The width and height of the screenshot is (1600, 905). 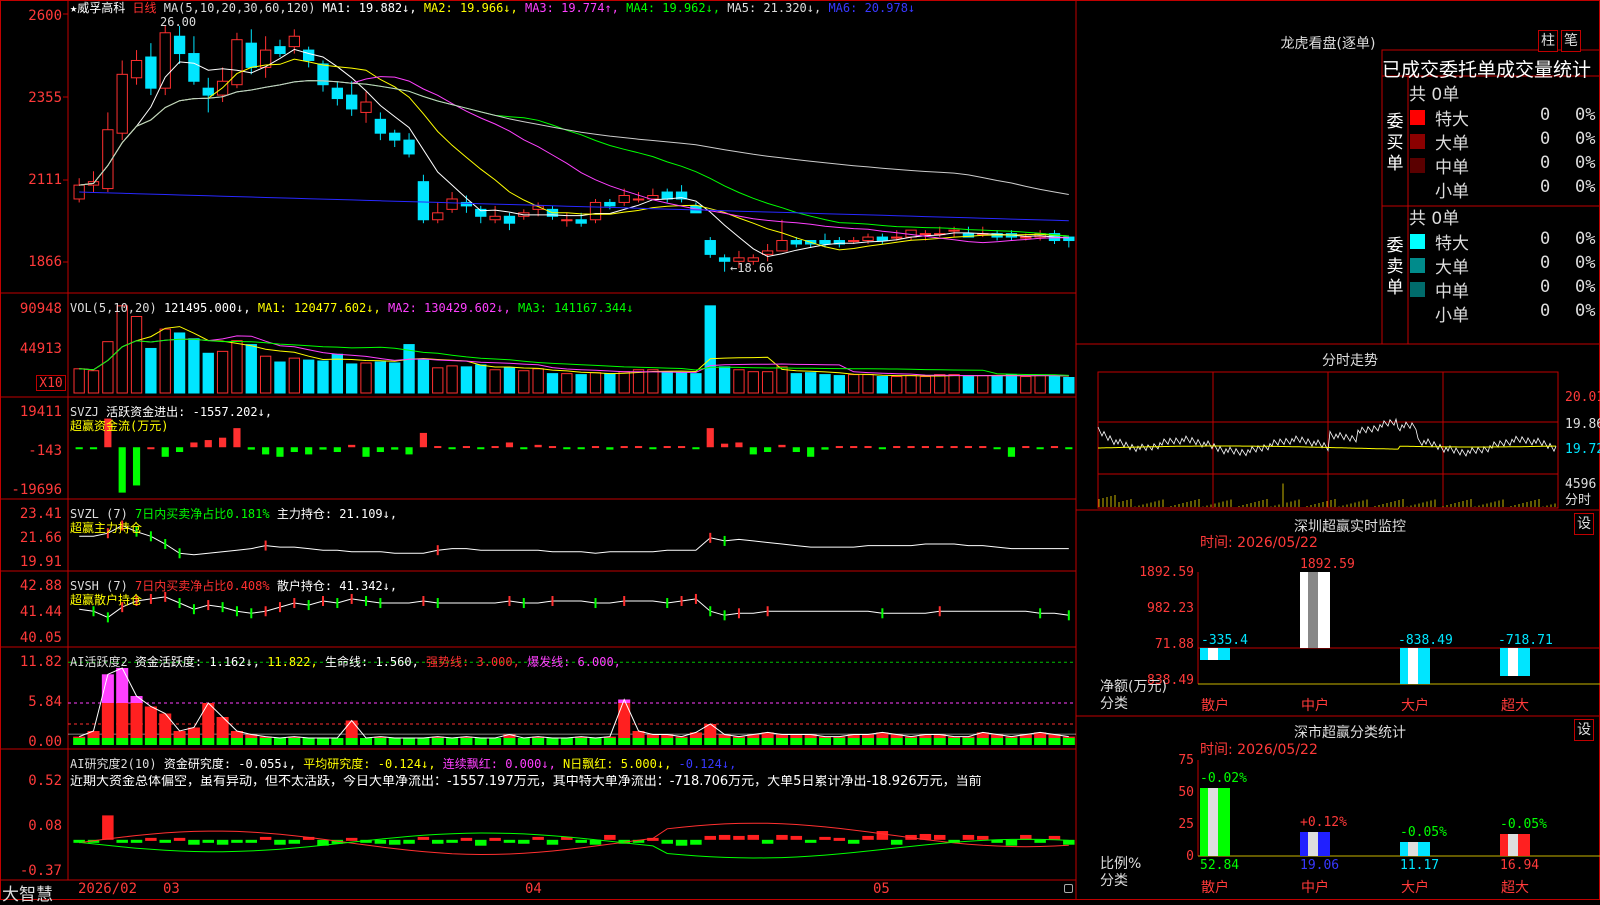 What do you see at coordinates (1315, 888) in the screenshot?
I see `classify-cat: 中户` at bounding box center [1315, 888].